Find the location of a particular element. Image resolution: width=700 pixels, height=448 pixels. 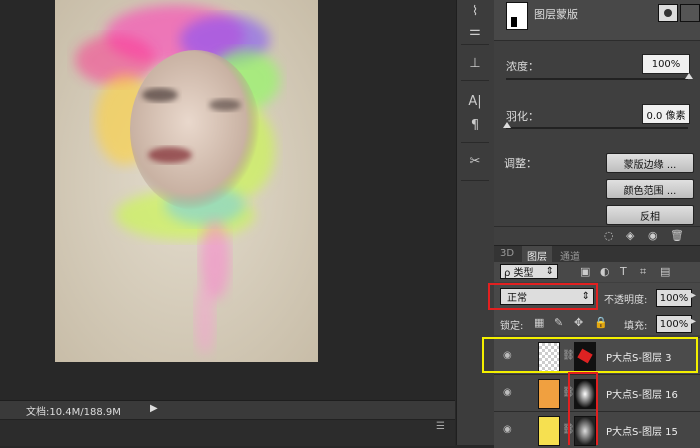

filter-adjustment-icon: ◐ is located at coordinates (605, 271).